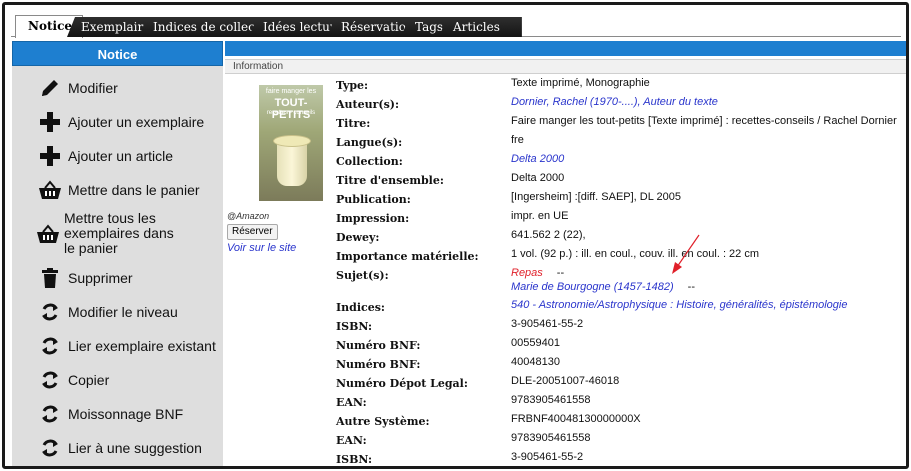 Image resolution: width=911 pixels, height=471 pixels. Describe the element at coordinates (383, 421) in the screenshot. I see `field-label-autre-systeme: Autre Système:` at that location.